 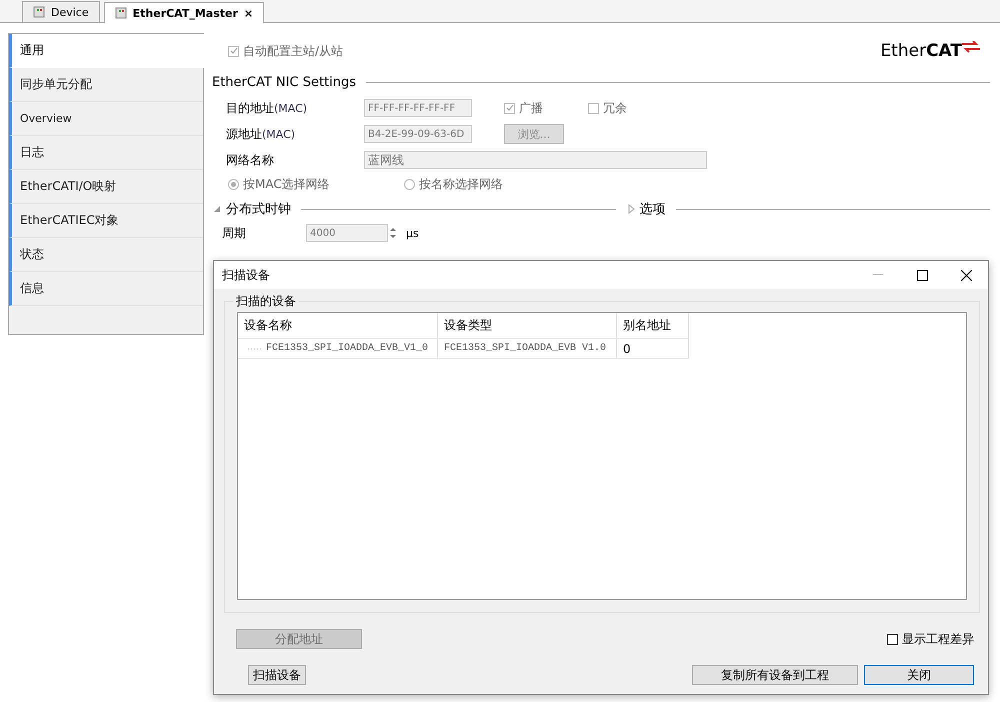 What do you see at coordinates (930, 51) in the screenshot?
I see `ethercat-logo: EtherCAT` at bounding box center [930, 51].